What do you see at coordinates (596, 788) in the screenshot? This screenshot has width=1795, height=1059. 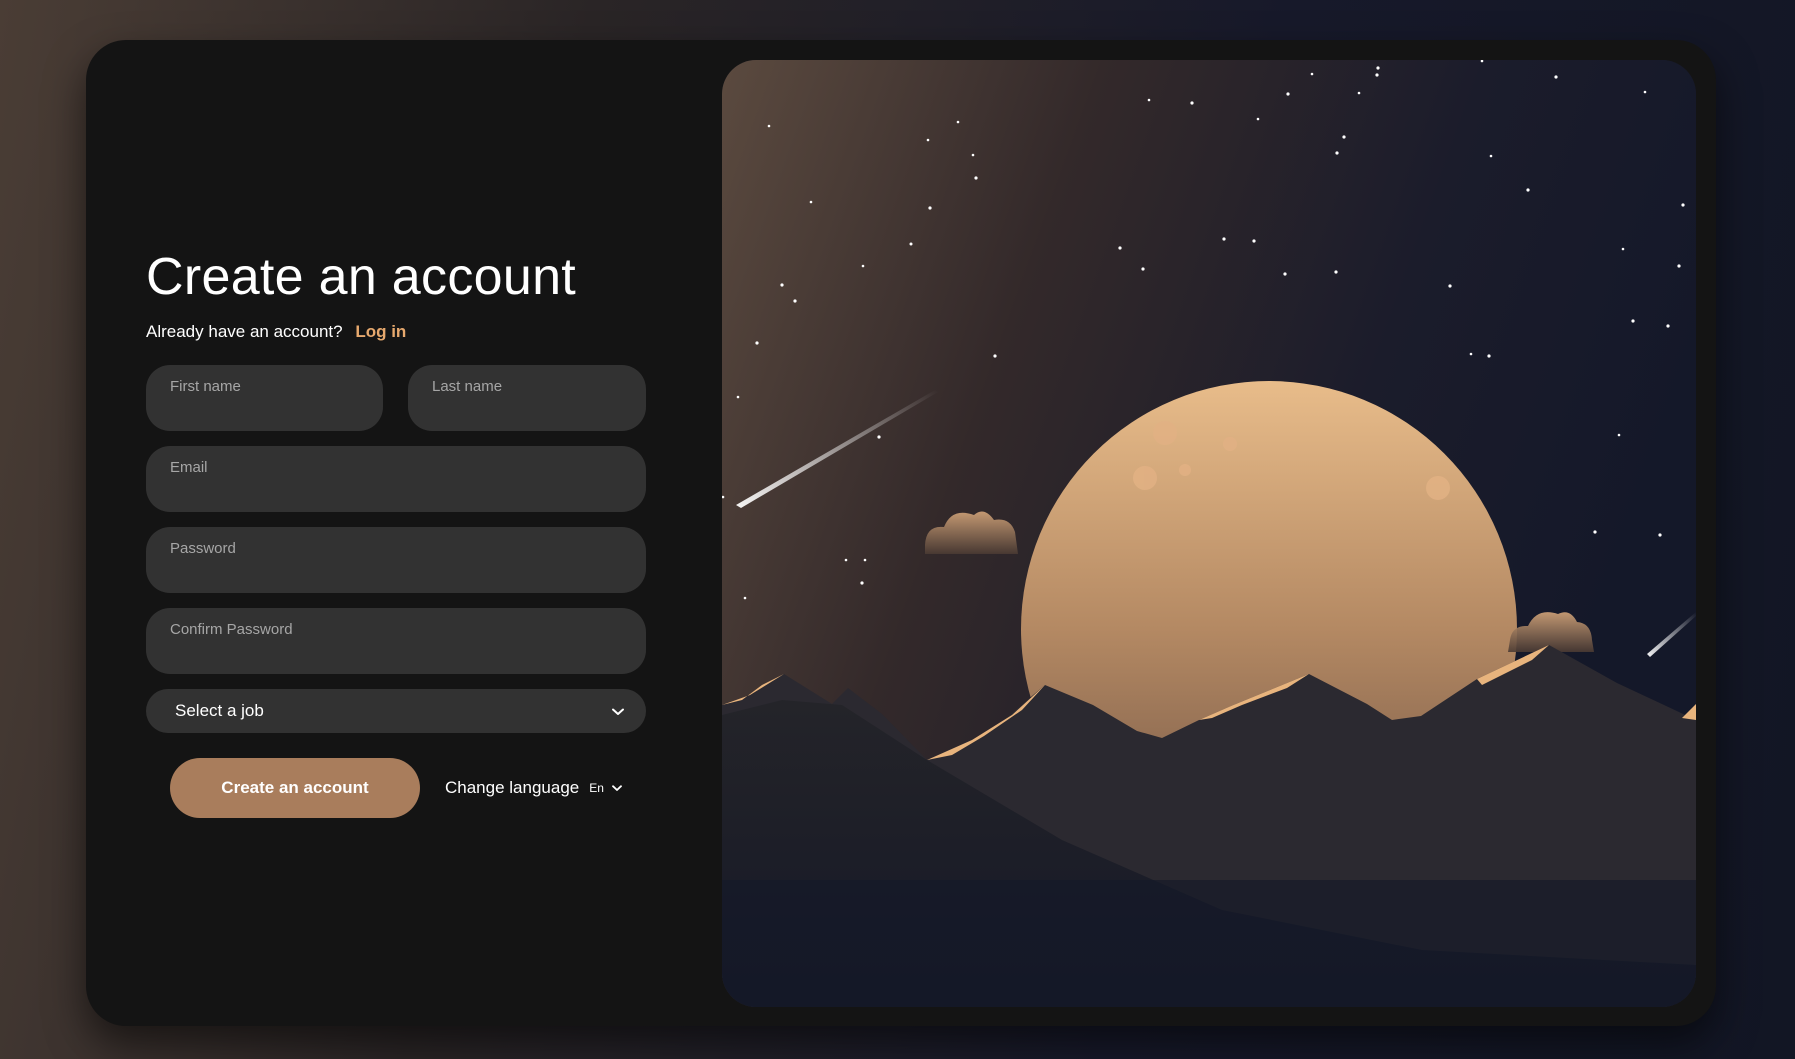 I see `language-code: En` at bounding box center [596, 788].